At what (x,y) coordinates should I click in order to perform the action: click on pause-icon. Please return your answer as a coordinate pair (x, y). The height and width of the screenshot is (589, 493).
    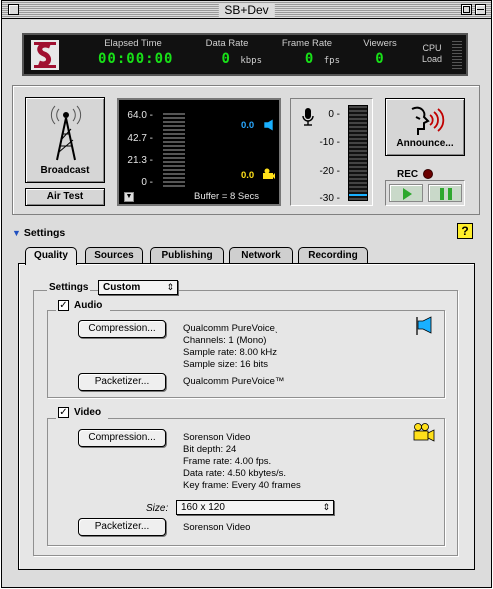
    Looking at the image, I should click on (446, 194).